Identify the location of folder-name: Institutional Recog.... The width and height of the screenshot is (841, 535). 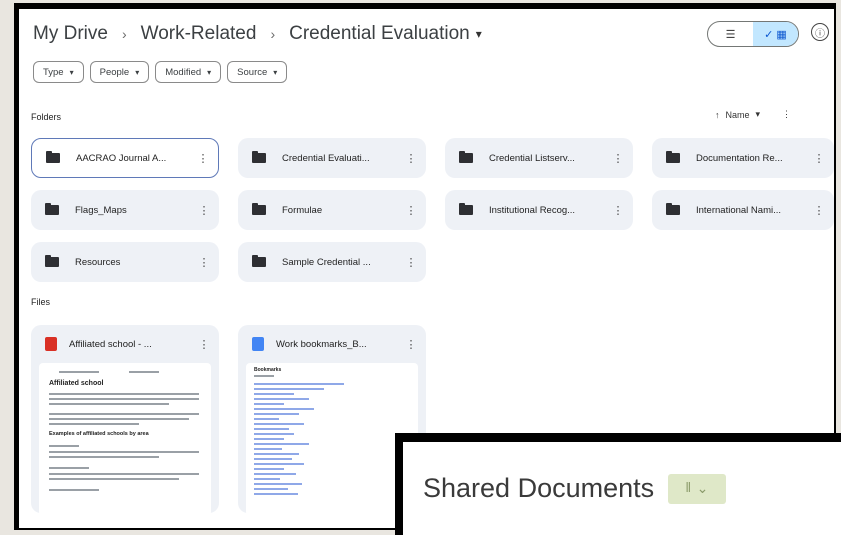
(532, 210).